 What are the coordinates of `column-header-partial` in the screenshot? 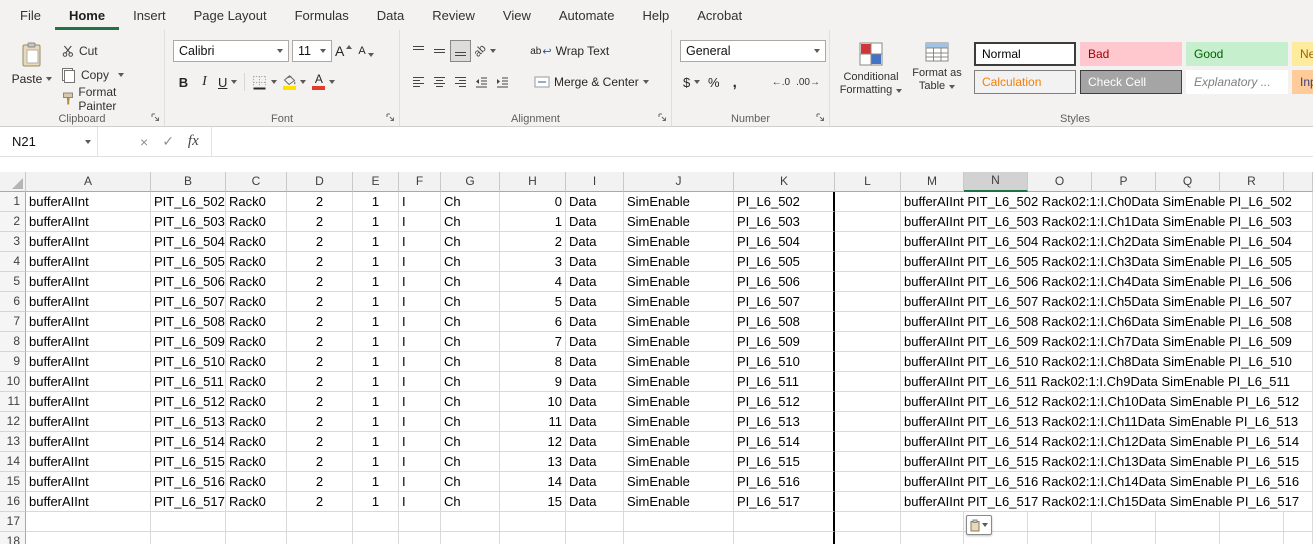 It's located at (1298, 182).